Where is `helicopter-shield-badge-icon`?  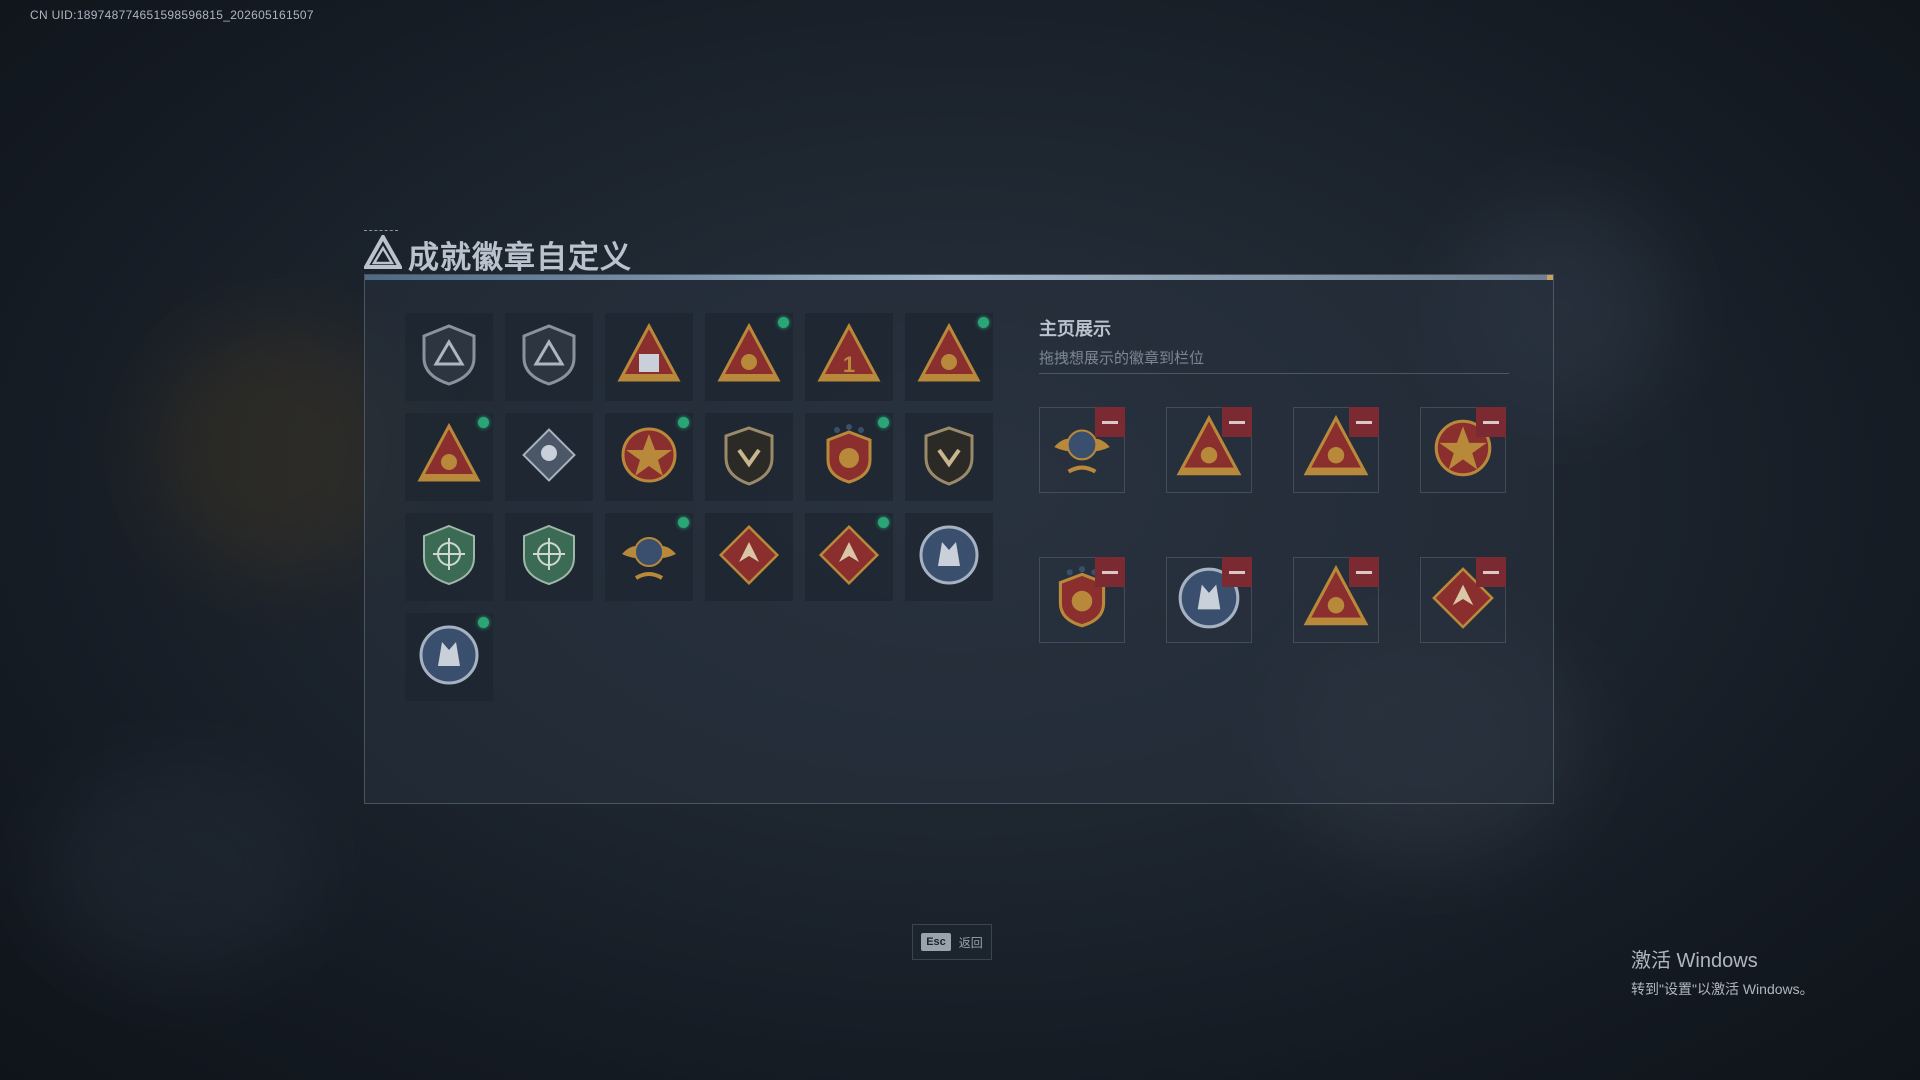
helicopter-shield-badge-icon is located at coordinates (549, 357).